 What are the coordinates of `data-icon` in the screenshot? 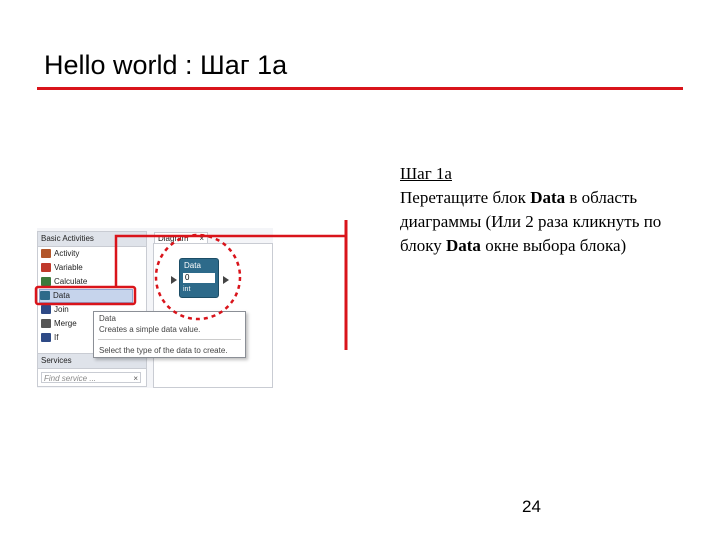 It's located at (45, 296).